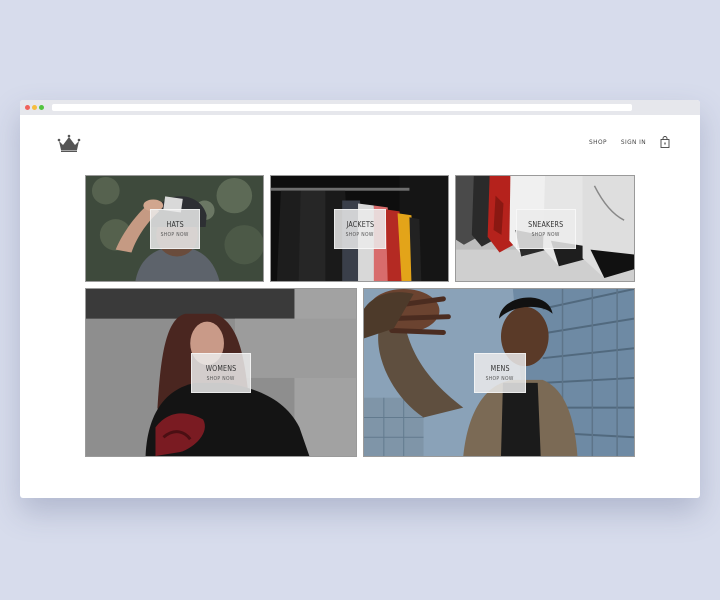  Describe the element at coordinates (221, 368) in the screenshot. I see `category-title: WOMENS` at that location.